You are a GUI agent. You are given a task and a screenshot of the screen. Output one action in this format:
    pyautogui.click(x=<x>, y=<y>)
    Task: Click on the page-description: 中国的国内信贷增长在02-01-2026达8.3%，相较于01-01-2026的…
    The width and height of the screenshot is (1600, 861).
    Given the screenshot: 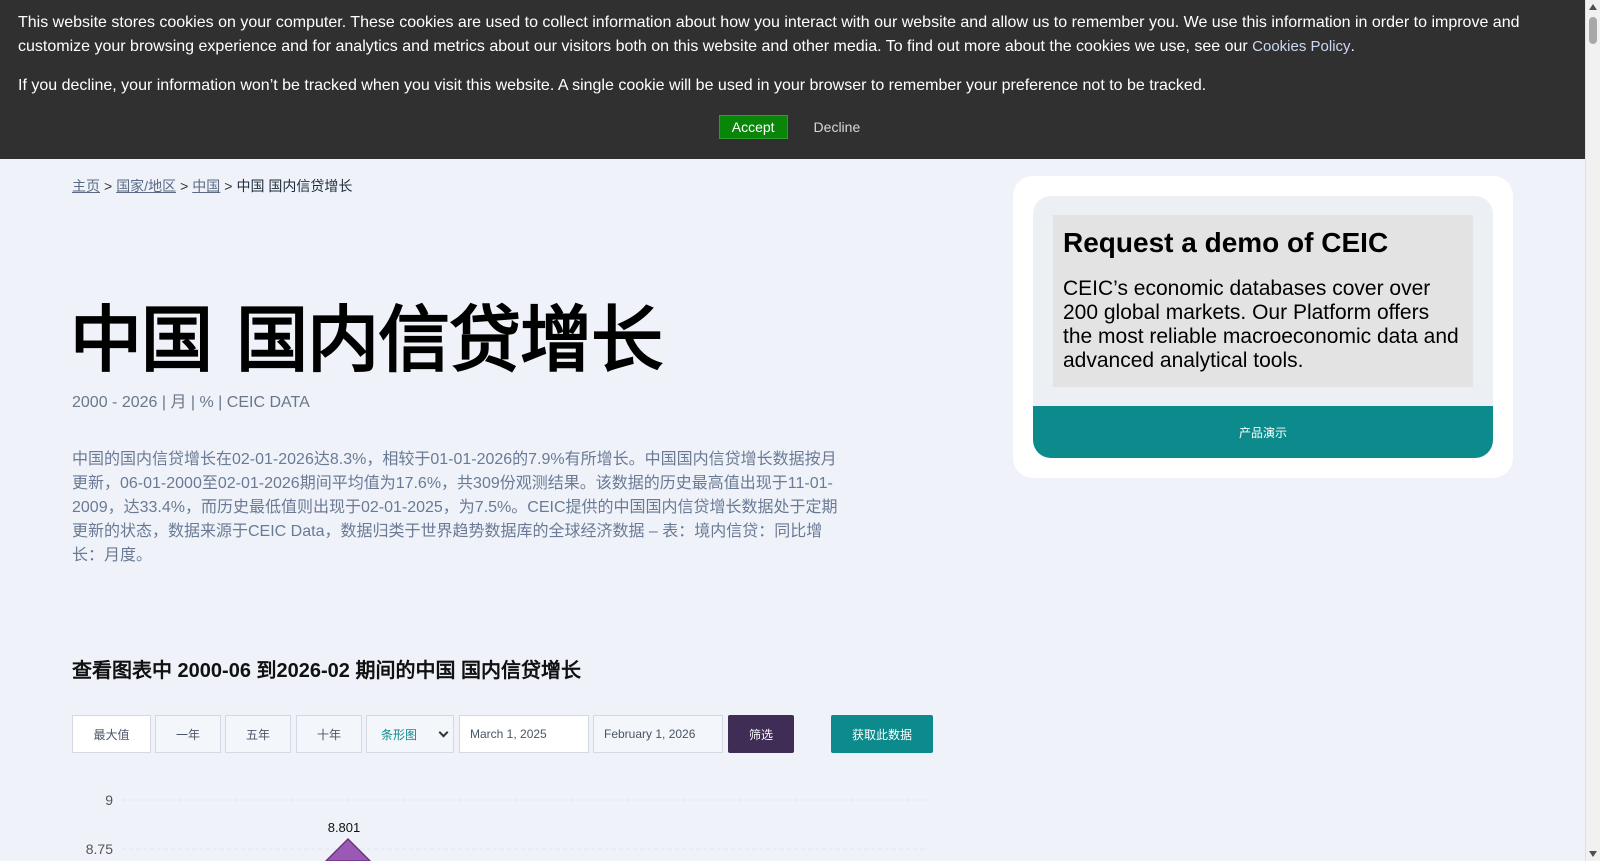 What is the action you would take?
    pyautogui.click(x=455, y=507)
    